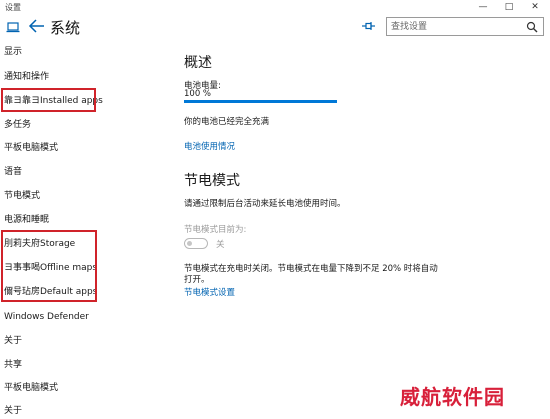 This screenshot has width=550, height=419. What do you see at coordinates (212, 181) in the screenshot?
I see `battery-saver-heading: 节电模式` at bounding box center [212, 181].